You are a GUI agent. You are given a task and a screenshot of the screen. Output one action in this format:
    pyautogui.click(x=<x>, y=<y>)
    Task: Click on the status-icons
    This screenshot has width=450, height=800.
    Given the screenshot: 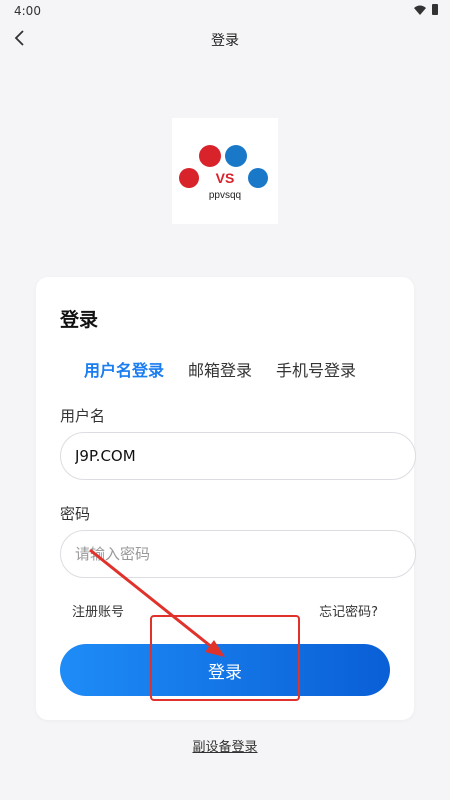 What is the action you would take?
    pyautogui.click(x=426, y=9)
    